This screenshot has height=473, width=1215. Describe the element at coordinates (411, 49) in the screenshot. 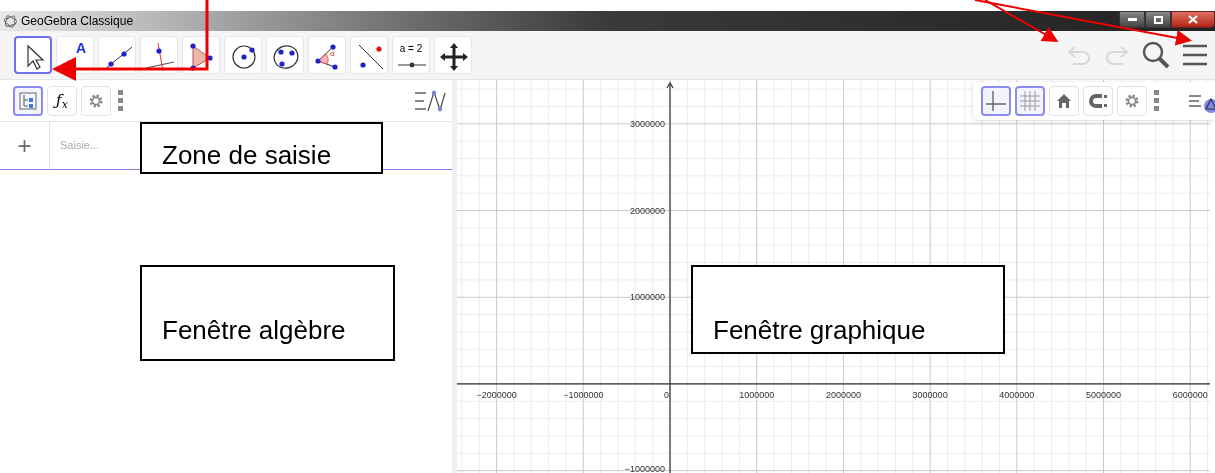

I see `slider-label: a = 2` at that location.